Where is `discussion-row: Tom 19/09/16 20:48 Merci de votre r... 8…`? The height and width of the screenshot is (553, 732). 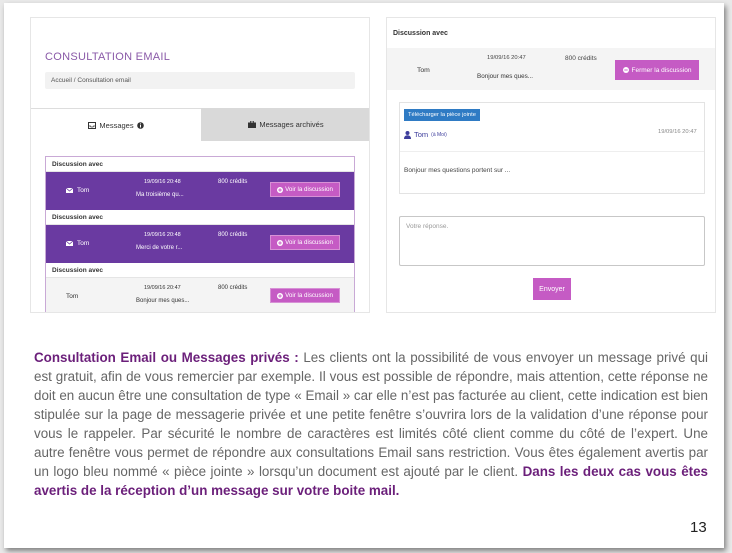 discussion-row: Tom 19/09/16 20:48 Merci de votre r... 8… is located at coordinates (200, 244).